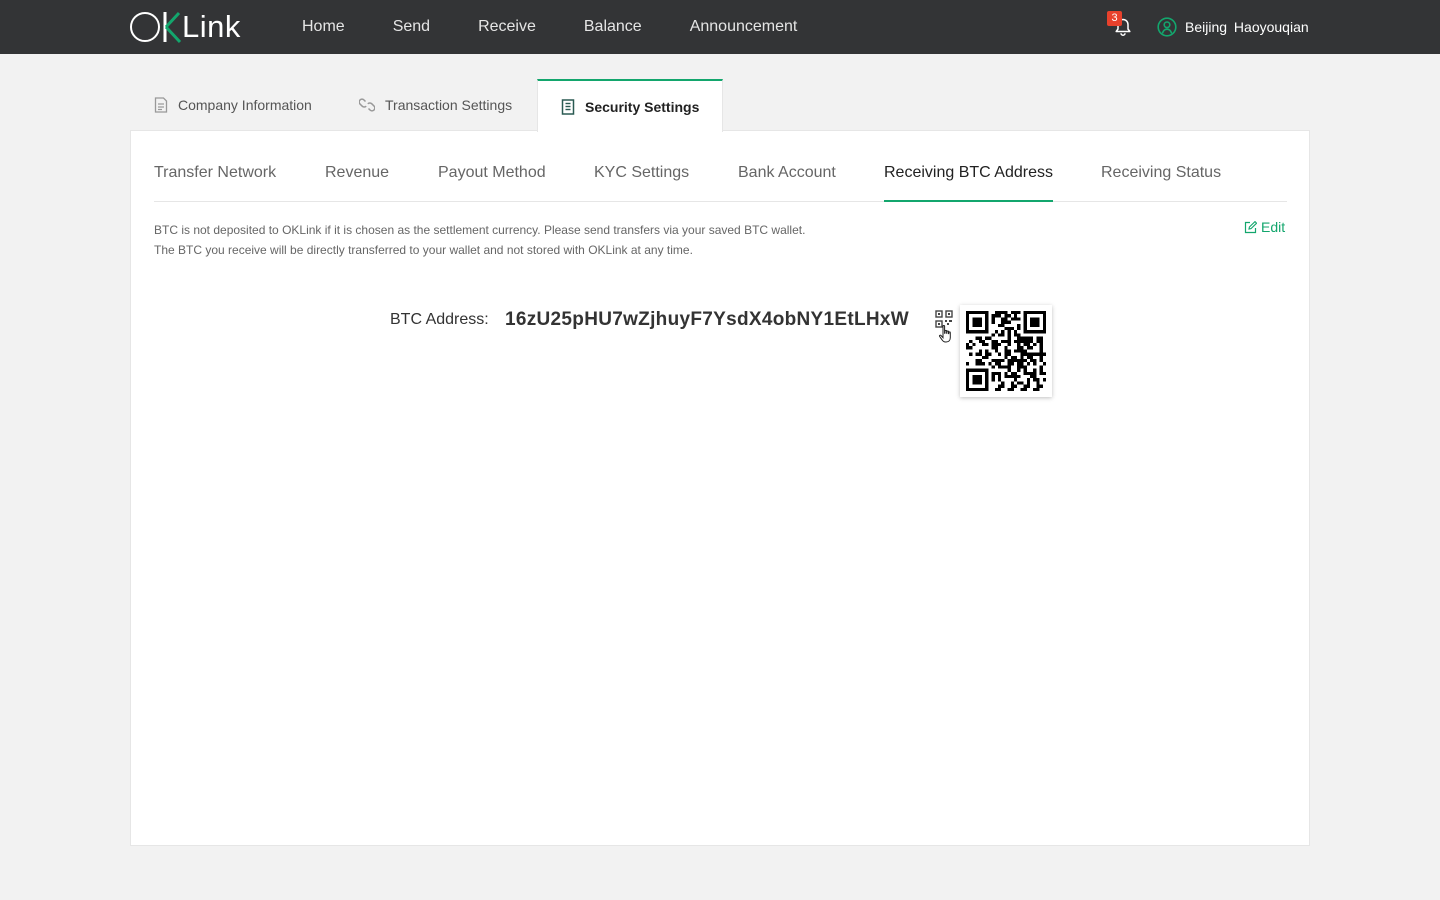 This screenshot has width=1440, height=900. I want to click on btc-address-label: BTC Address:, so click(439, 319).